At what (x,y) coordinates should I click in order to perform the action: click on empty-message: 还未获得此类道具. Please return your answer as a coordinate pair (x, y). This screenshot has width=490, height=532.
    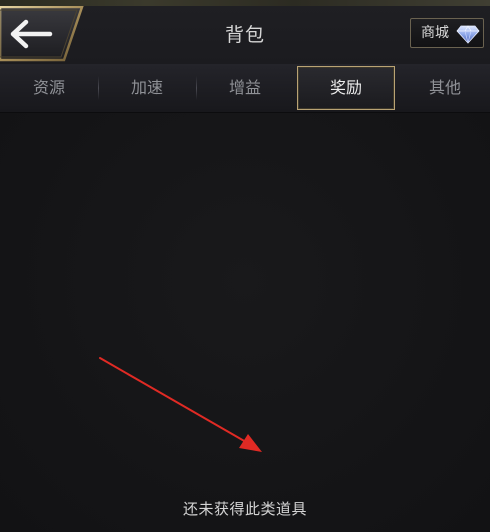
    Looking at the image, I should click on (244, 509).